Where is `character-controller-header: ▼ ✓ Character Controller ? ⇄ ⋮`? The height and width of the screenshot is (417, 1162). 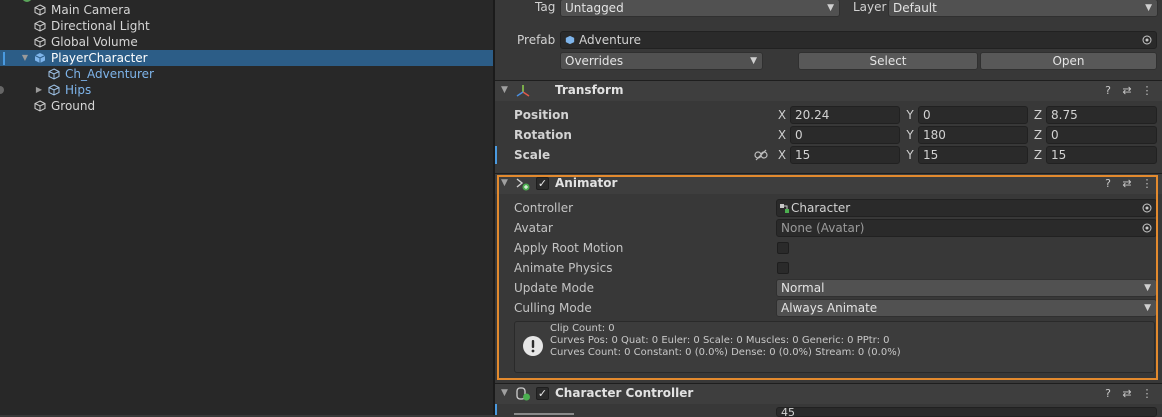
character-controller-header: ▼ ✓ Character Controller ? ⇄ ⋮ is located at coordinates (828, 393).